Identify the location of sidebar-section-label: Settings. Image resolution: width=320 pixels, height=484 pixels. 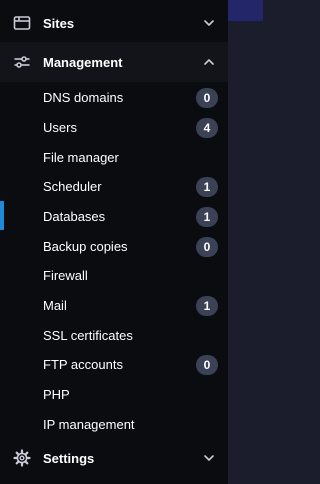
(69, 458).